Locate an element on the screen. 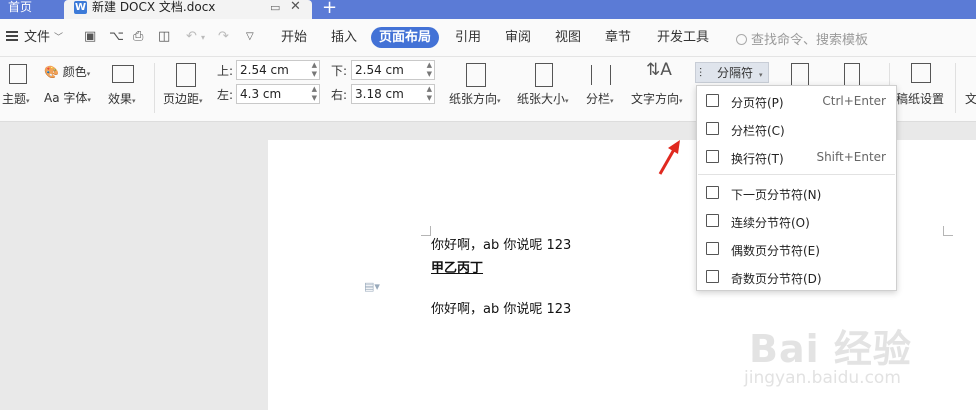 The image size is (976, 410). undo-dropdown-icon: ▾ is located at coordinates (203, 37).